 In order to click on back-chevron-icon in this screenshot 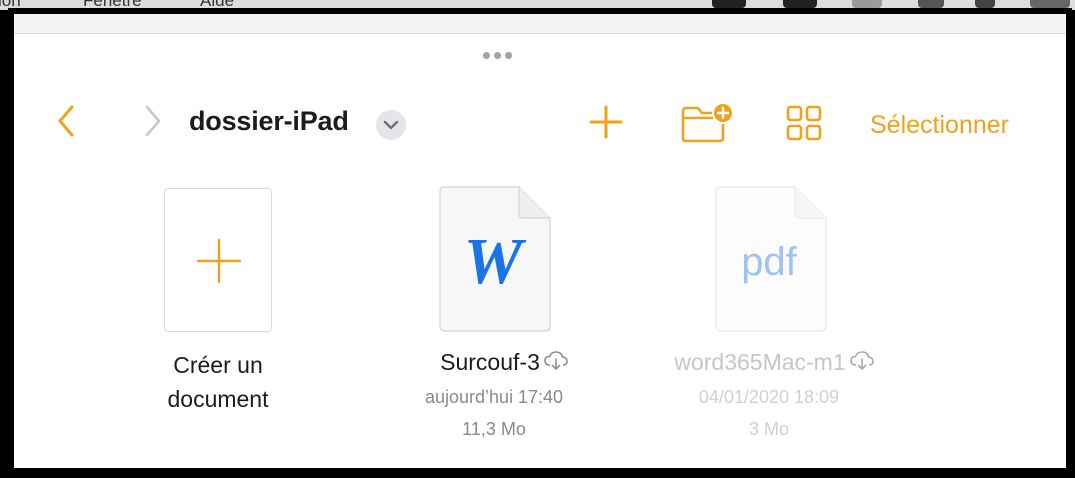, I will do `click(67, 121)`.